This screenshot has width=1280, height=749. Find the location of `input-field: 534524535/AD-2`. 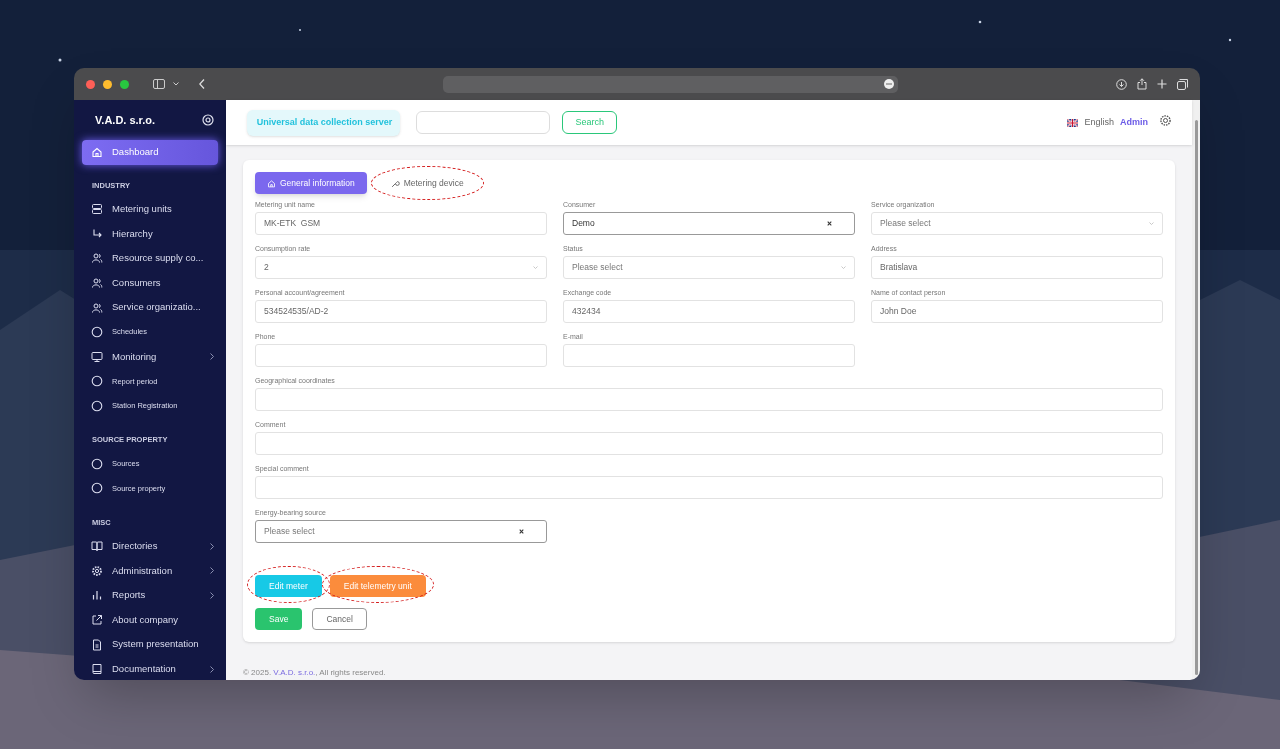

input-field: 534524535/AD-2 is located at coordinates (401, 311).